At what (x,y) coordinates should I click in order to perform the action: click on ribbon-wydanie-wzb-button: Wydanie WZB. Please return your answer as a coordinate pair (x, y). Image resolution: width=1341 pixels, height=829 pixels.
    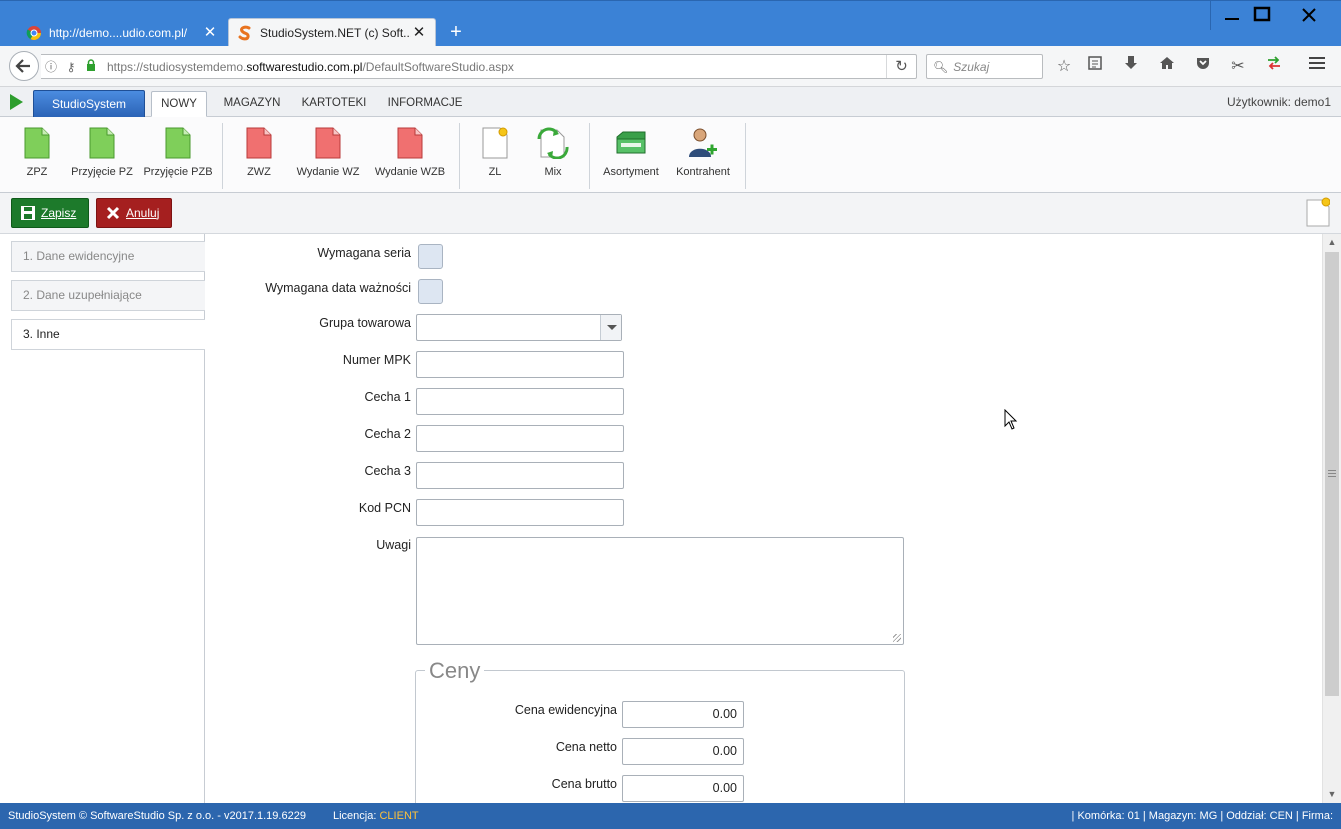
    Looking at the image, I should click on (410, 154).